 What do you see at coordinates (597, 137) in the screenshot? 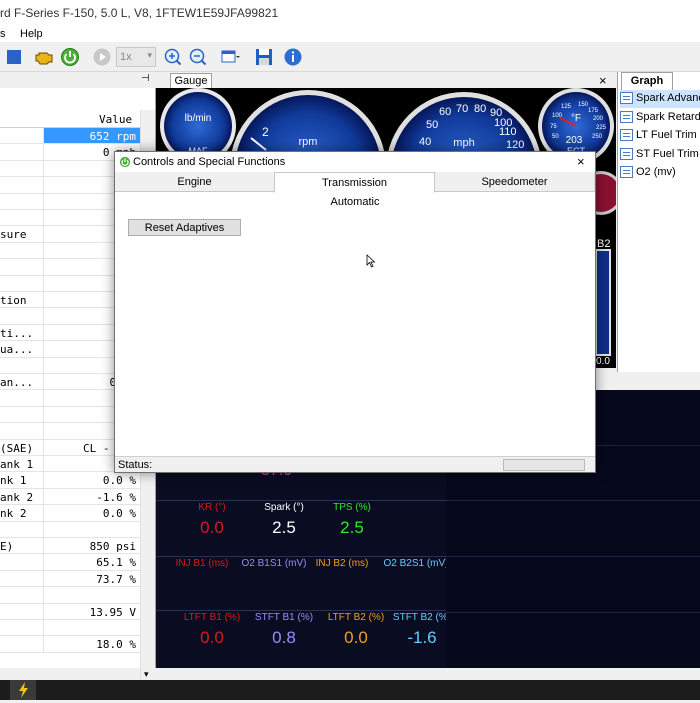
I see `ect-tick-250: 250` at bounding box center [597, 137].